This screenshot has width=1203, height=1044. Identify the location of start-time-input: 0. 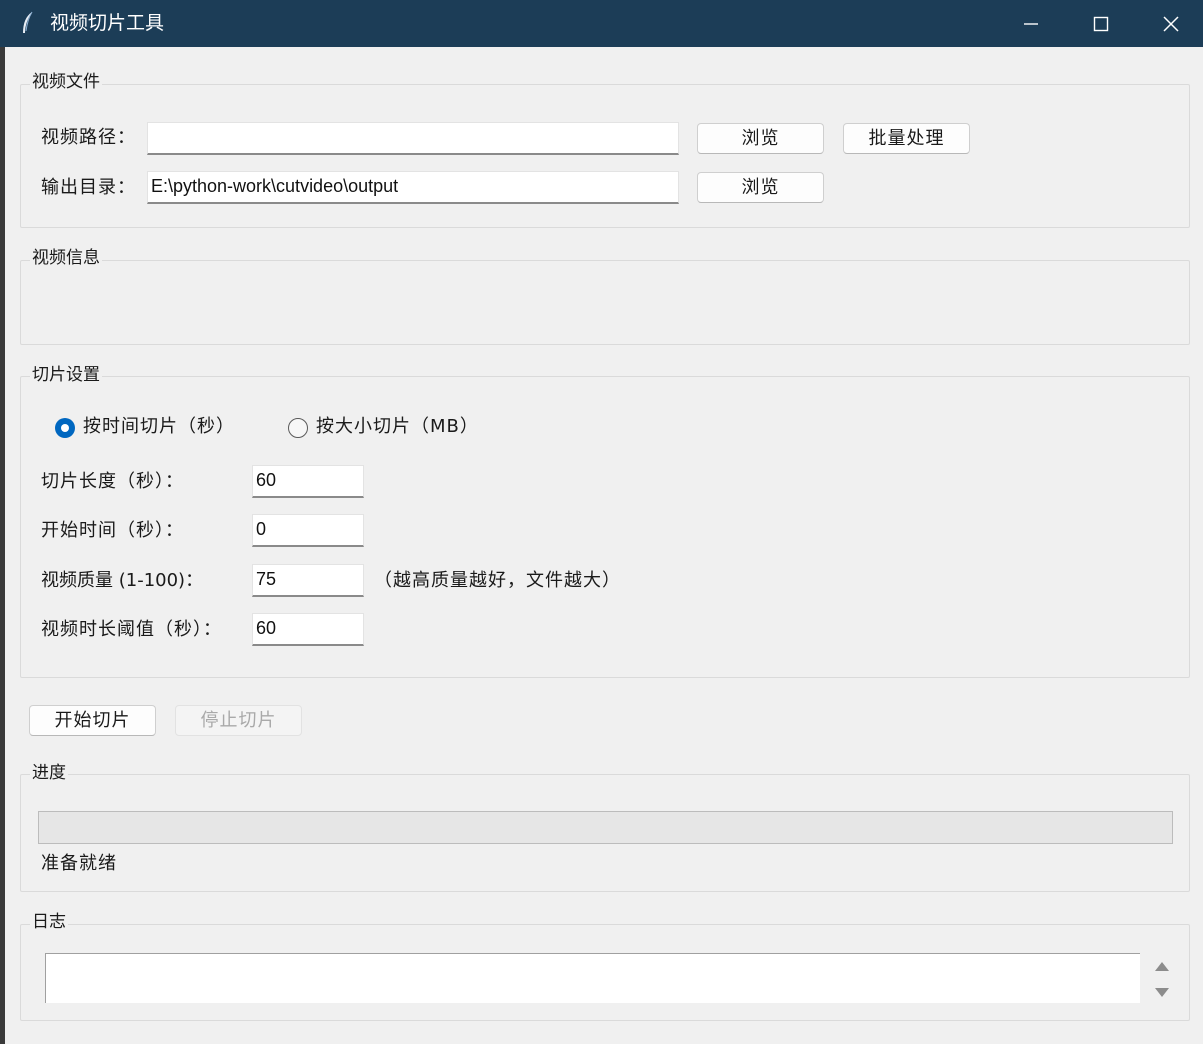
(308, 530).